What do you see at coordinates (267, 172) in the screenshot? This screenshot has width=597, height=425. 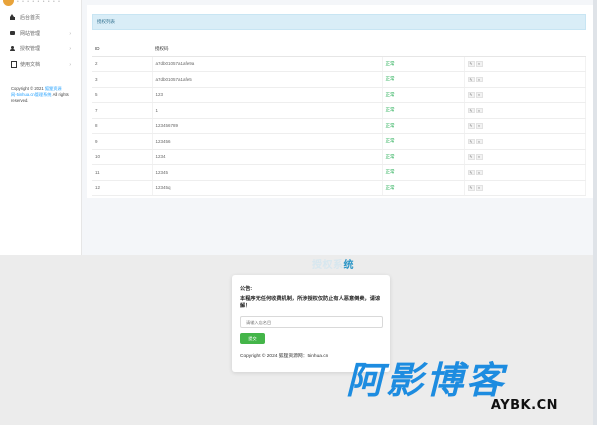 I see `cell-code: 12345` at bounding box center [267, 172].